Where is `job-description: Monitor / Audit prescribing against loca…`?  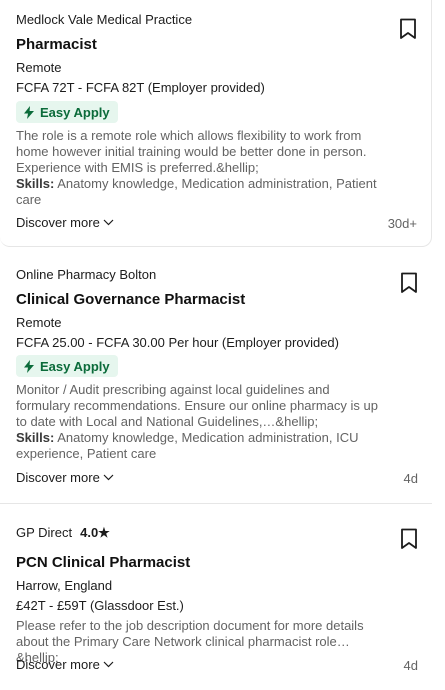
job-description: Monitor / Audit prescribing against loca… is located at coordinates (198, 422).